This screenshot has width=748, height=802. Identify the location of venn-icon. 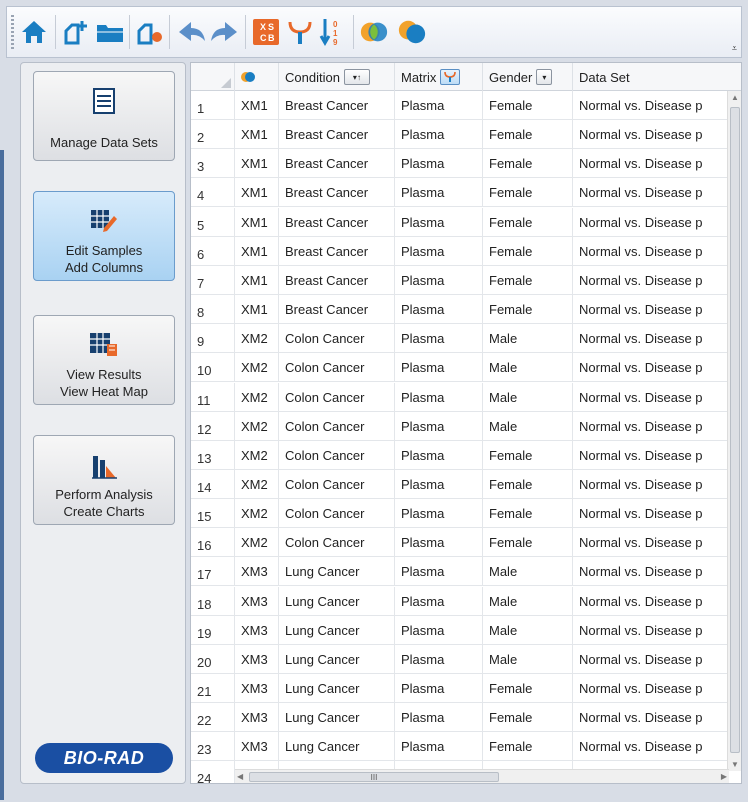
(374, 32).